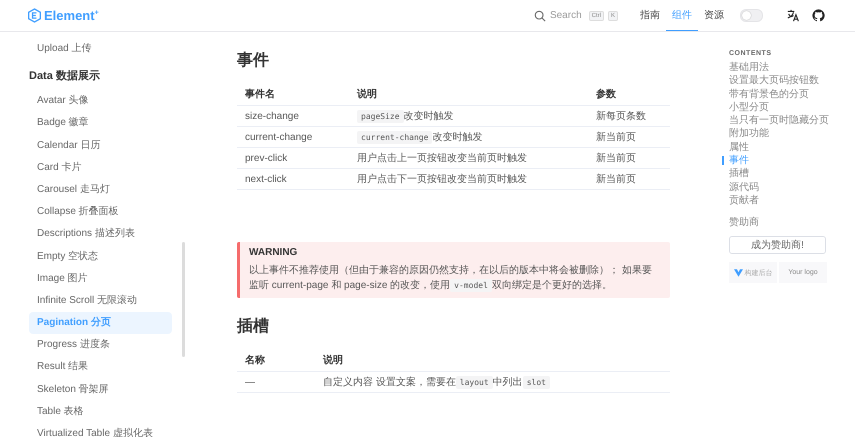 This screenshot has width=855, height=437. Describe the element at coordinates (273, 252) in the screenshot. I see `warning-title: WARNING` at that location.